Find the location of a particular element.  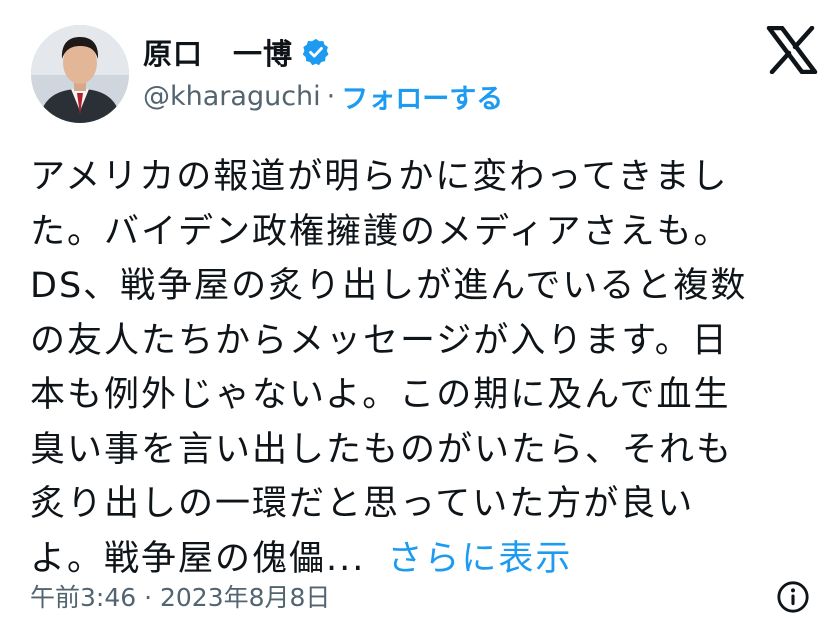

tweet-text-line: アメリカの報道が明らかに変わってきまし is located at coordinates (379, 177).